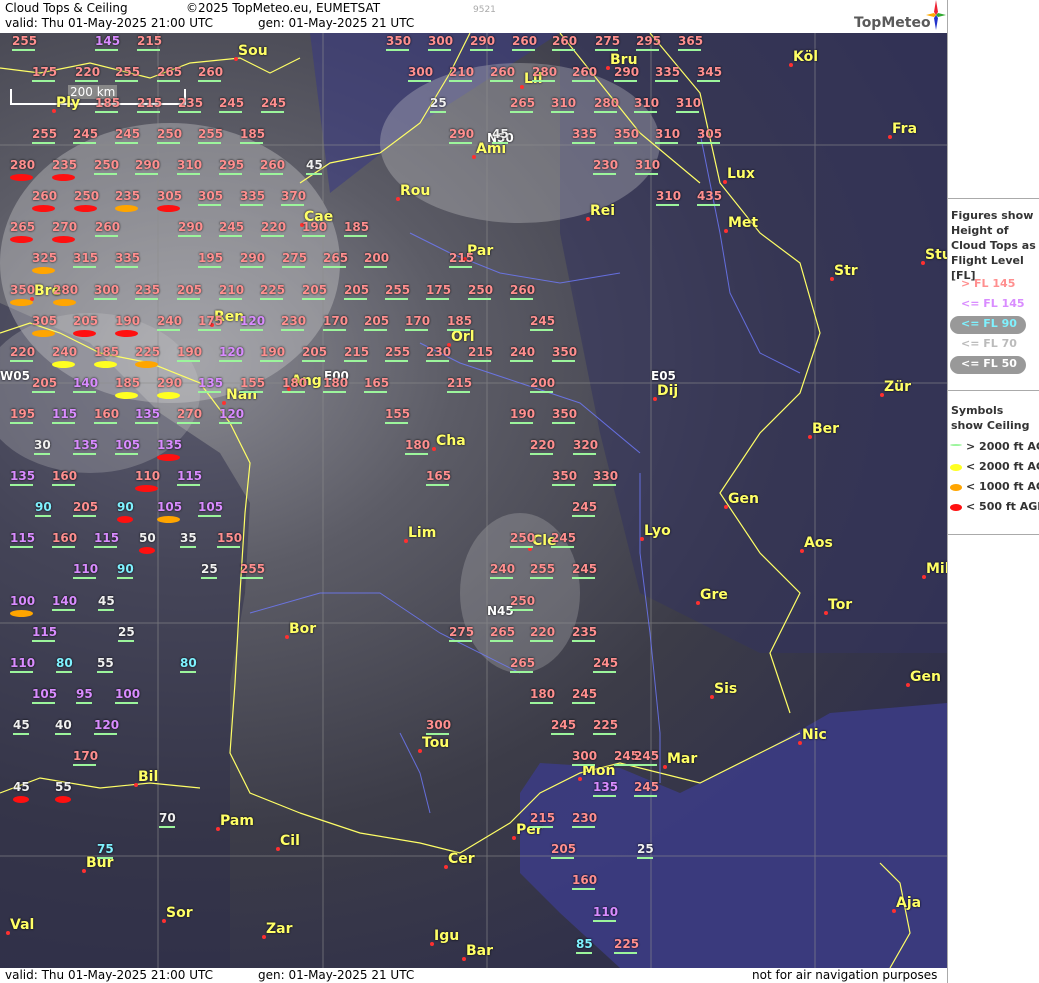 The image size is (1039, 983). Describe the element at coordinates (608, 41) in the screenshot. I see `cloud-top-value: 275` at that location.